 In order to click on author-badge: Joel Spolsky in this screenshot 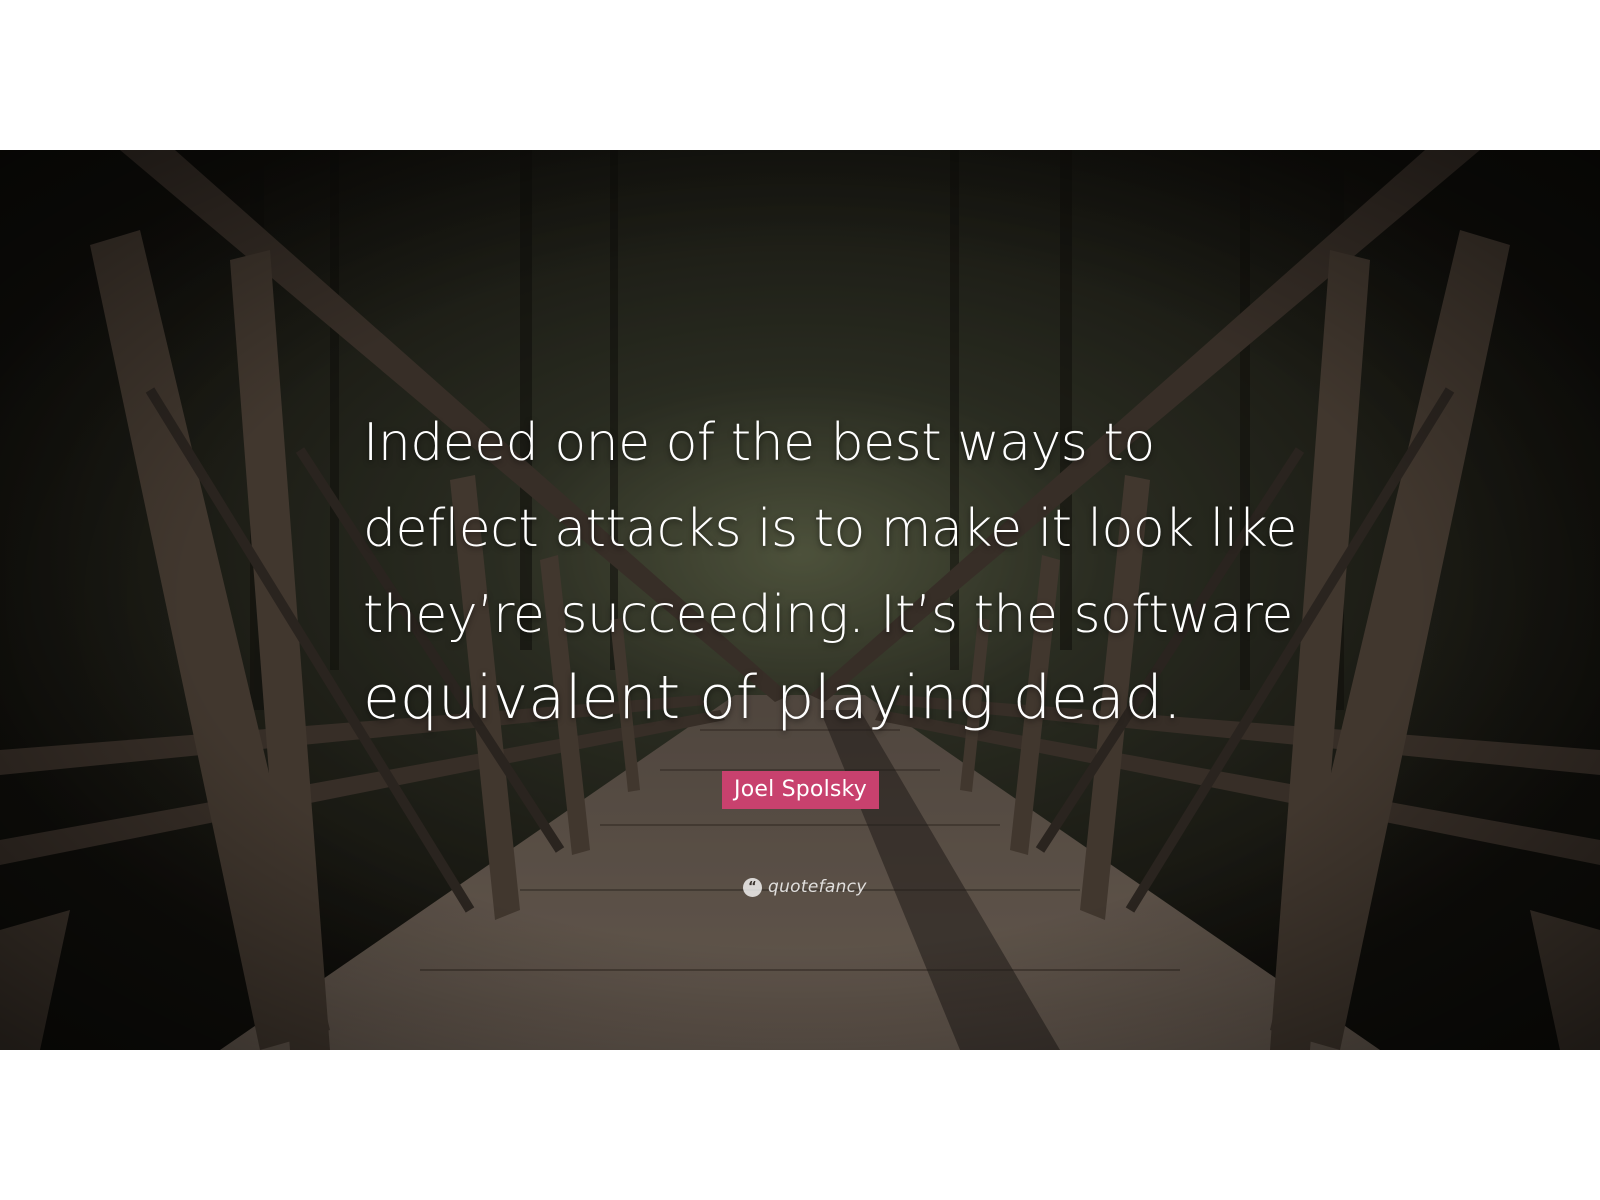, I will do `click(800, 790)`.